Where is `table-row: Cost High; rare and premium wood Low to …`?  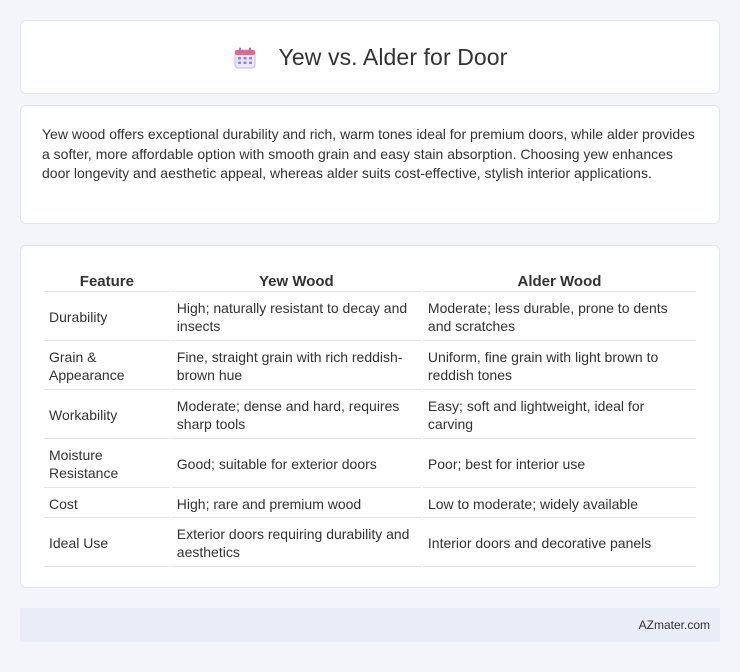
table-row: Cost High; rare and premium wood Low to … is located at coordinates (370, 504).